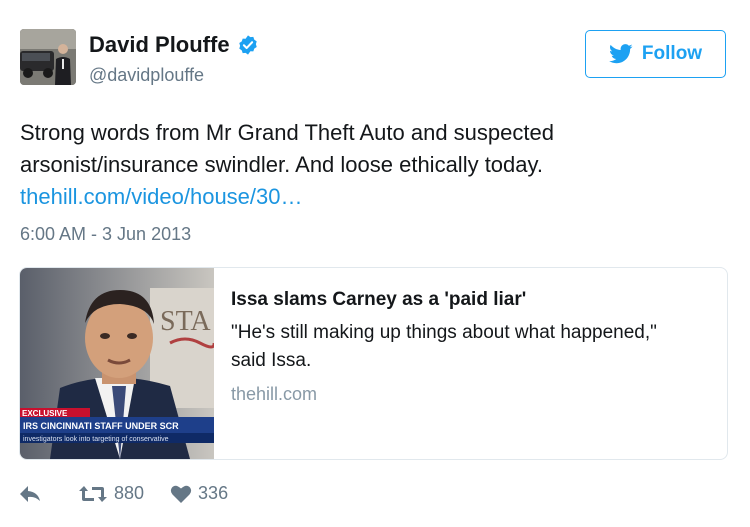 Image resolution: width=750 pixels, height=527 pixels. I want to click on user-handle: @davidplouffe, so click(146, 75).